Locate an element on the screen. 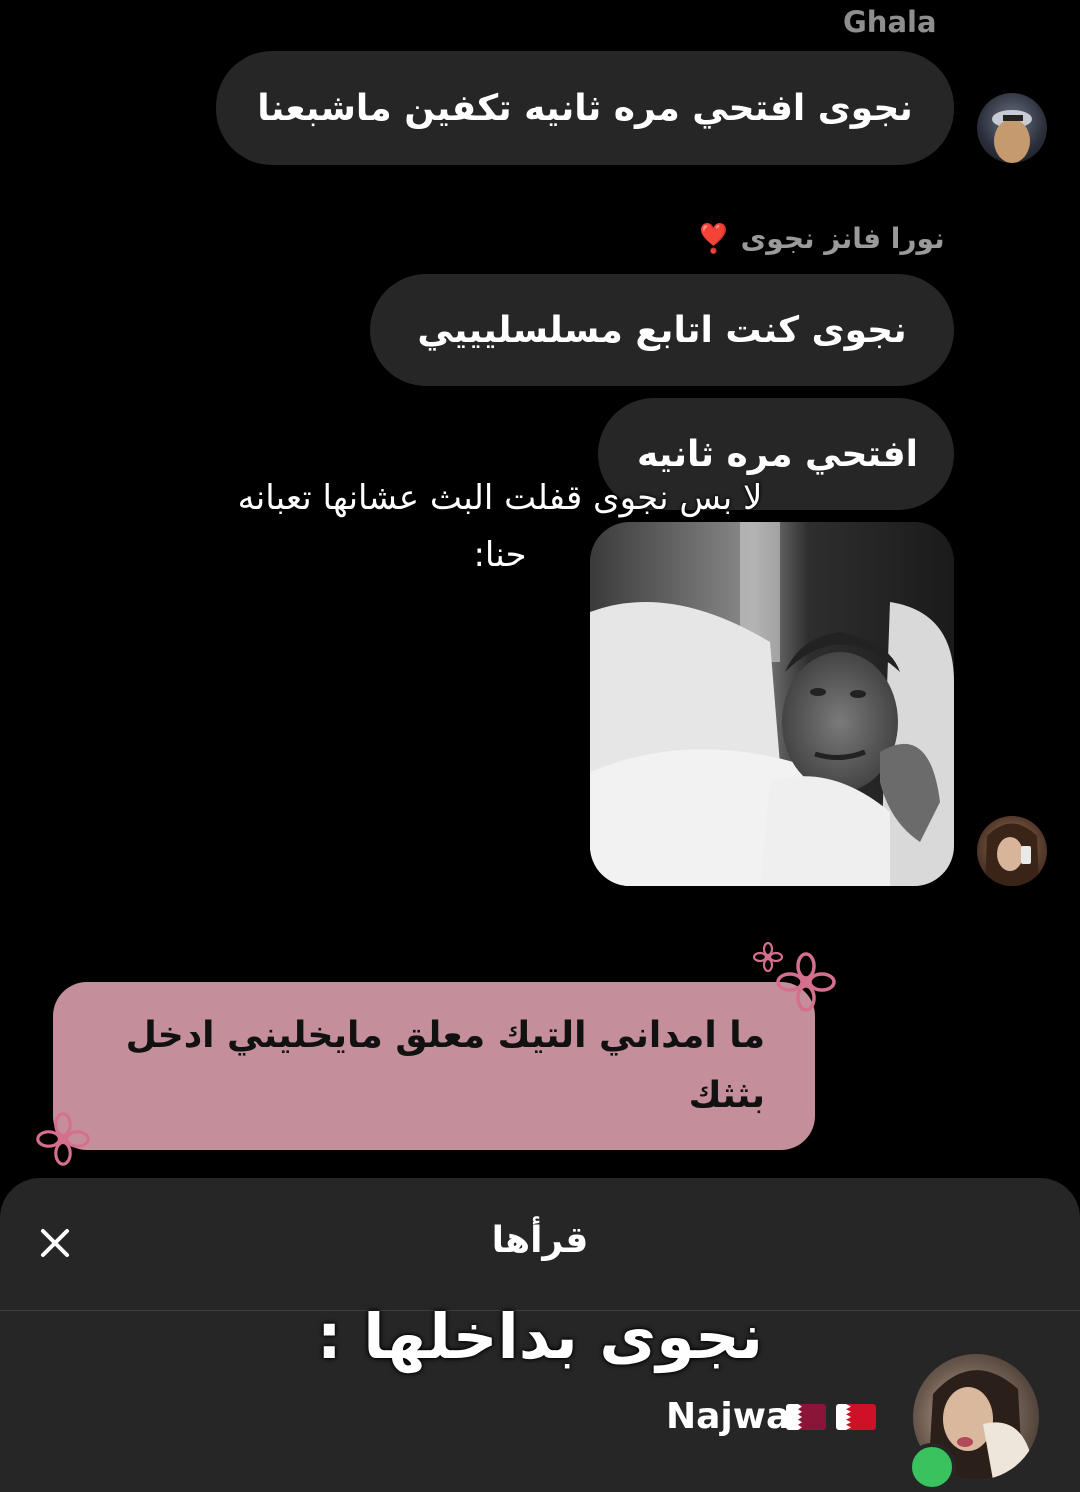  sheet-title: قرأها is located at coordinates (540, 1240).